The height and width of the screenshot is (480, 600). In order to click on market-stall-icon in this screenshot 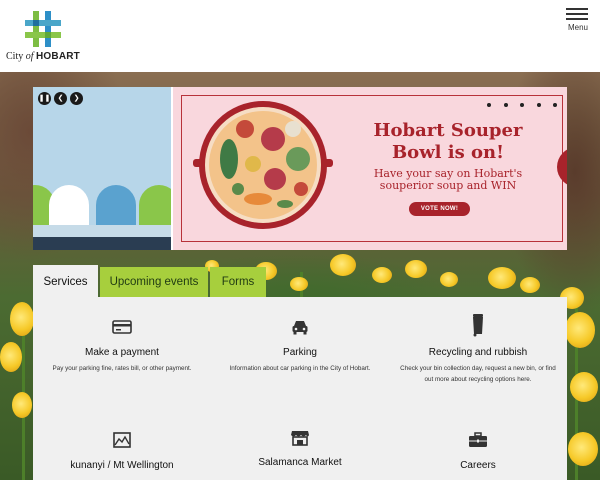, I will do `click(300, 438)`.